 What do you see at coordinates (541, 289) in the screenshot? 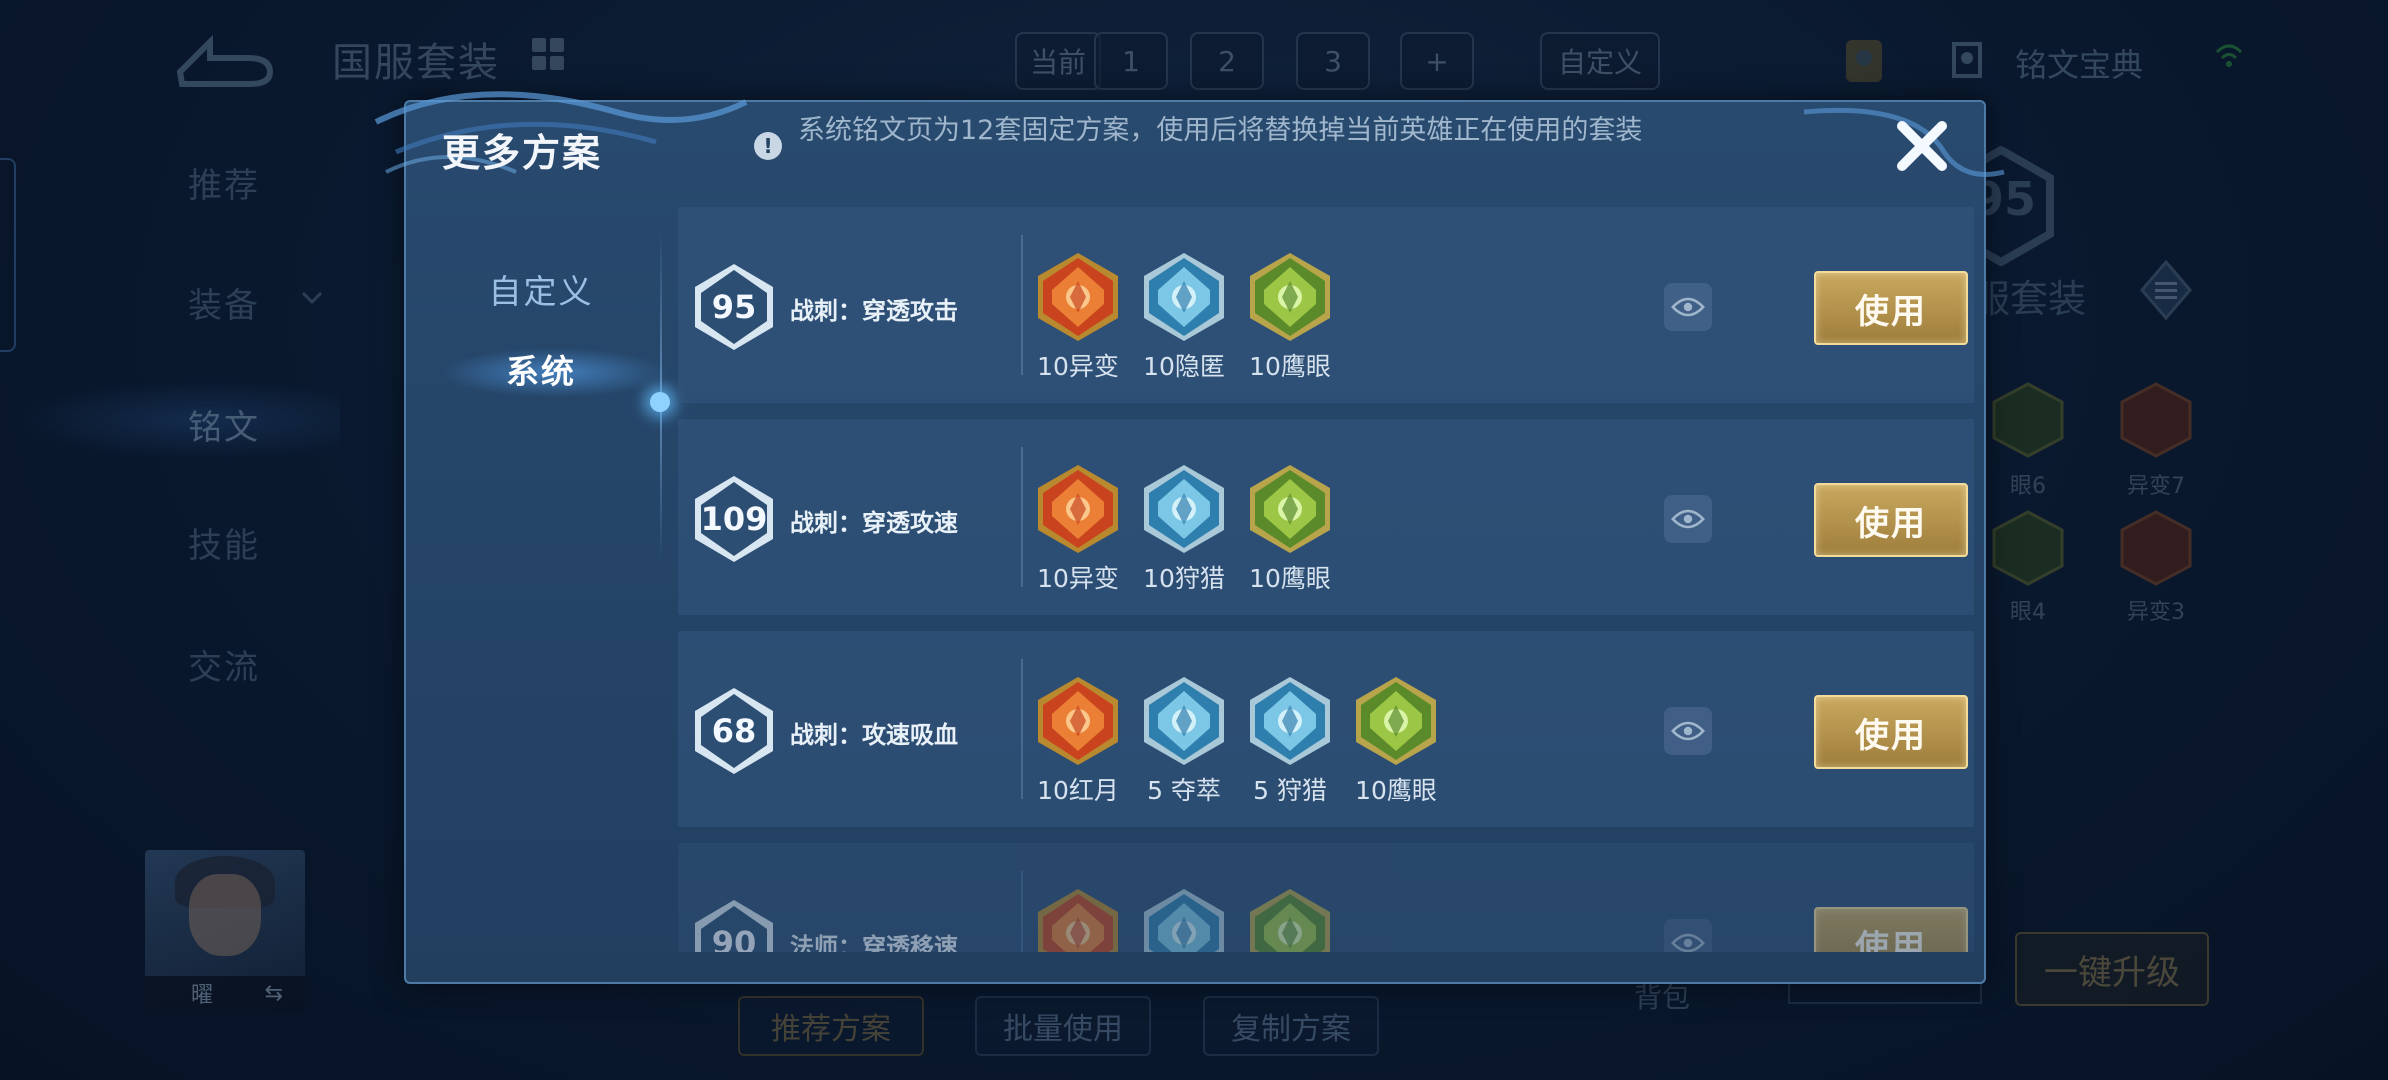
I see `tab-custom-plans: 自定义` at bounding box center [541, 289].